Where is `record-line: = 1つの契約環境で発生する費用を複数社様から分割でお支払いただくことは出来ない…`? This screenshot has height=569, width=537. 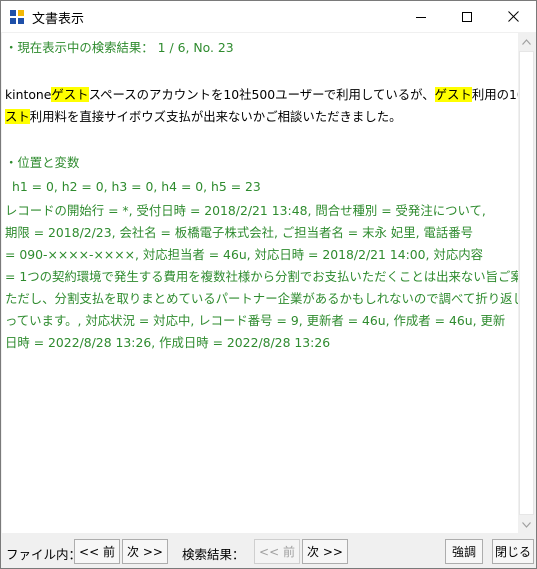 record-line: = 1つの契約環境で発生する費用を複数社様から分割でお支払いただくことは出来ない… is located at coordinates (261, 276).